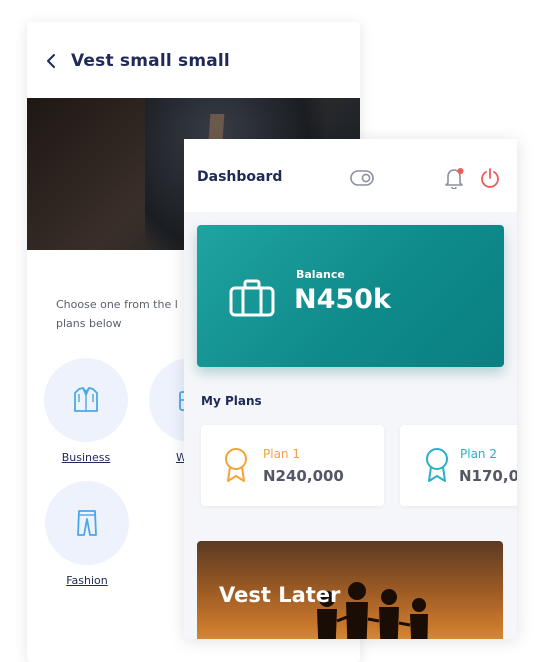 This screenshot has width=544, height=662. I want to click on category-fashion: Fashion, so click(87, 534).